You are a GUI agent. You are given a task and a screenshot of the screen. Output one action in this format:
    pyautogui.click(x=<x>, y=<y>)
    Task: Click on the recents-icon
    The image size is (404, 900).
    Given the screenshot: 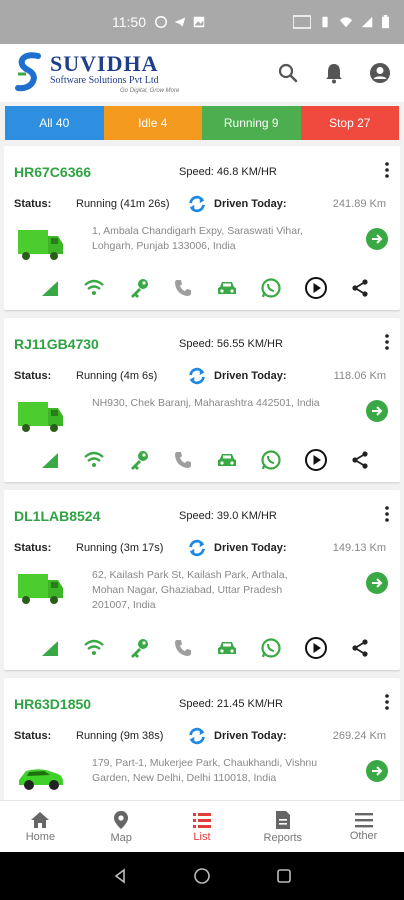 What is the action you would take?
    pyautogui.click(x=284, y=876)
    